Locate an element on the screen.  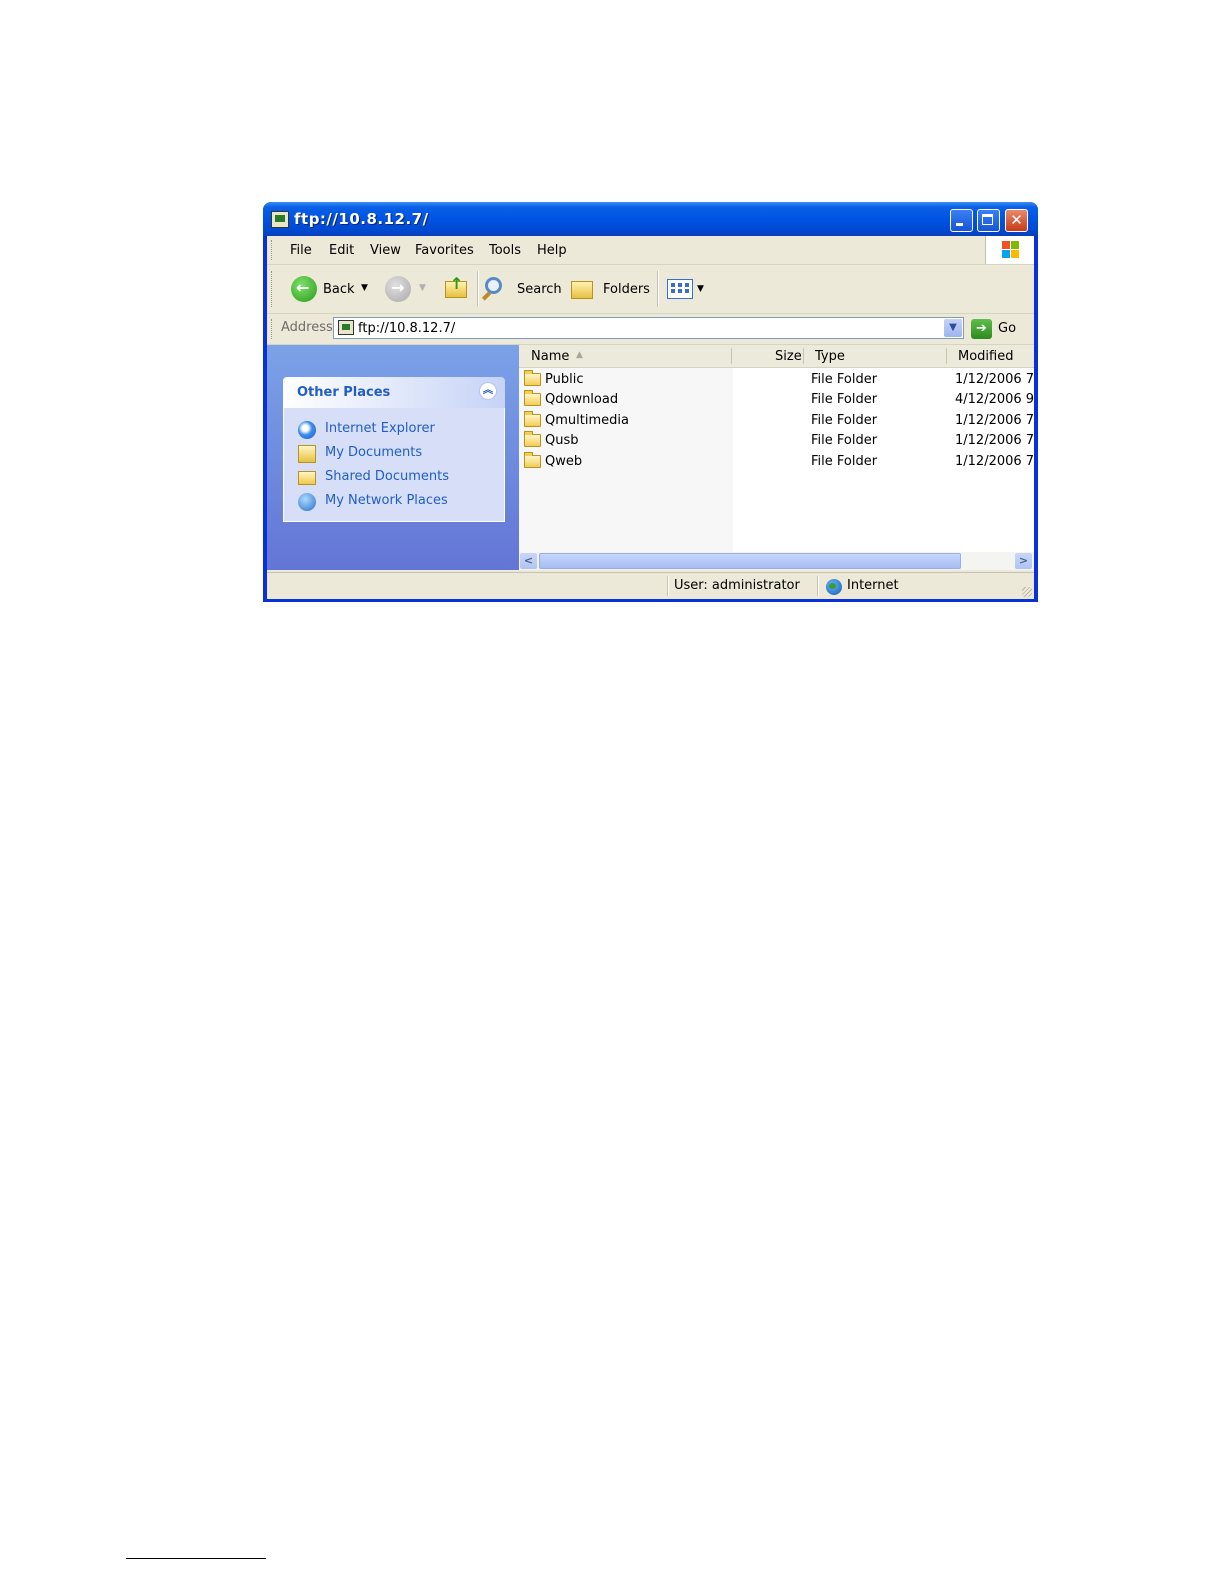
menu-help: Help is located at coordinates (552, 250).